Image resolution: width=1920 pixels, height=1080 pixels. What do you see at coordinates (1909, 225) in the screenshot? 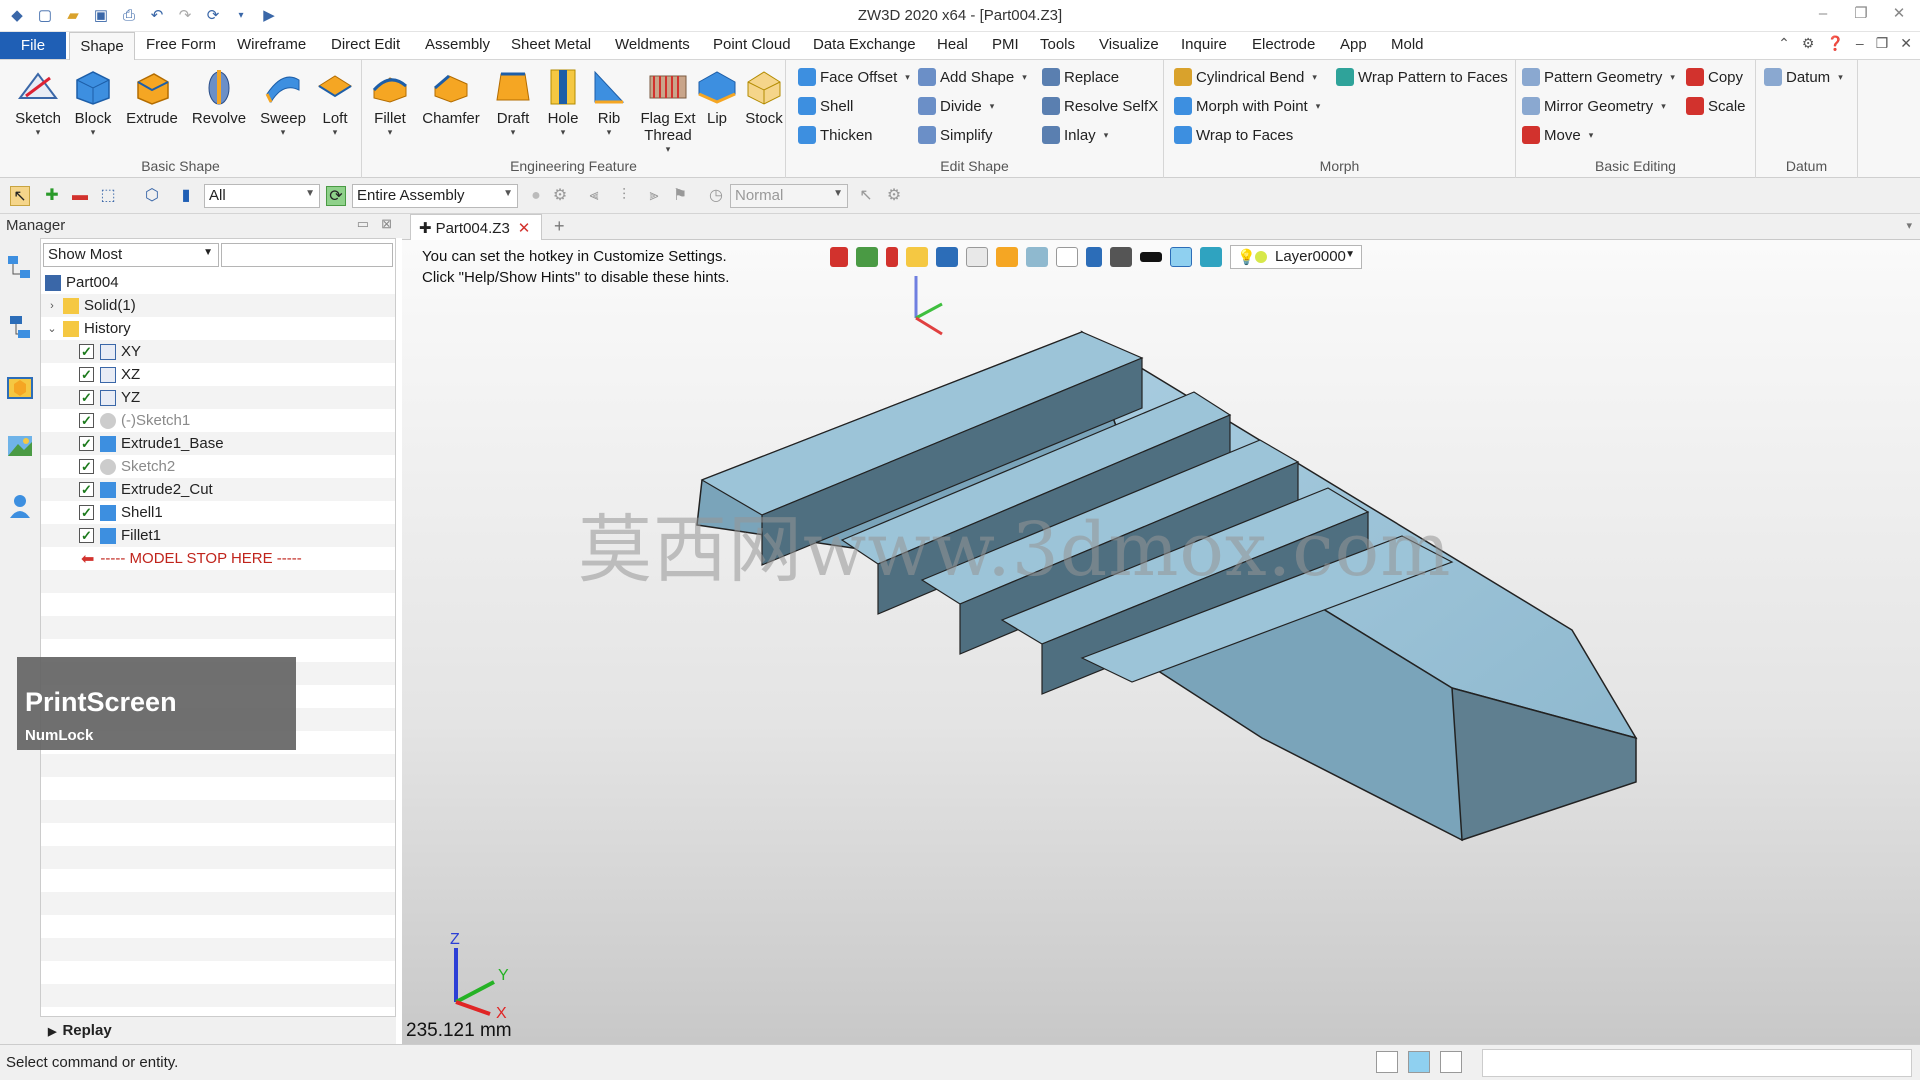
I see `tab-menu-icon: ▾` at bounding box center [1909, 225].